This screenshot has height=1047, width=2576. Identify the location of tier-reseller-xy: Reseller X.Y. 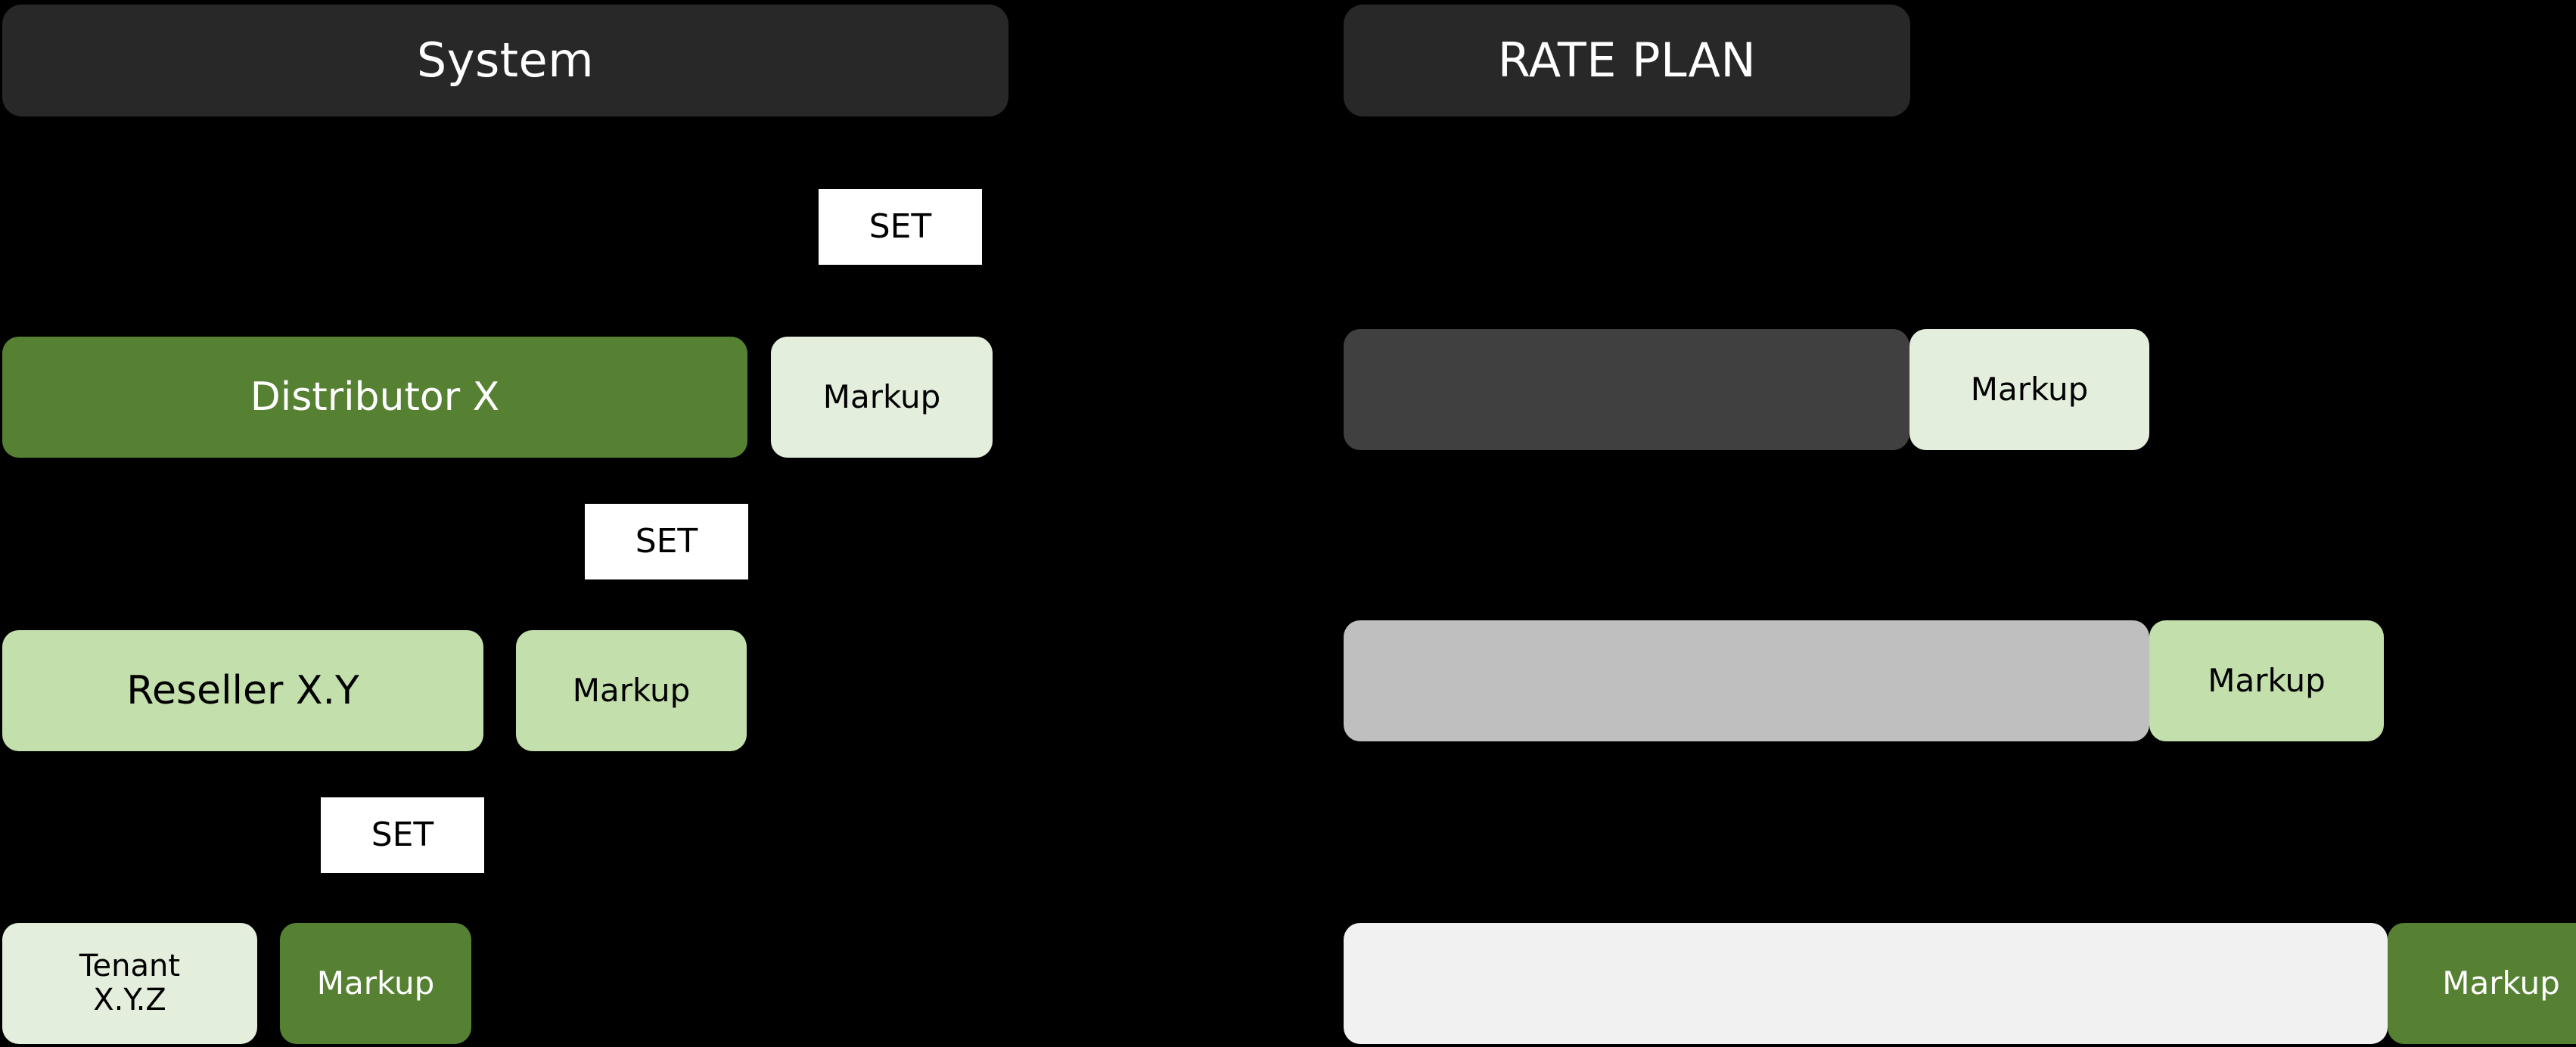
(242, 690).